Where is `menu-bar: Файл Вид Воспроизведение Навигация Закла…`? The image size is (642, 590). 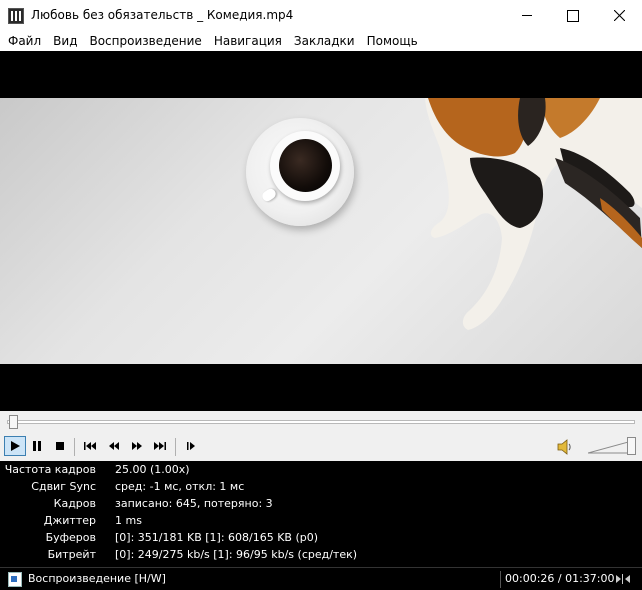
menu-bar: Файл Вид Воспроизведение Навигация Закла… is located at coordinates (321, 41).